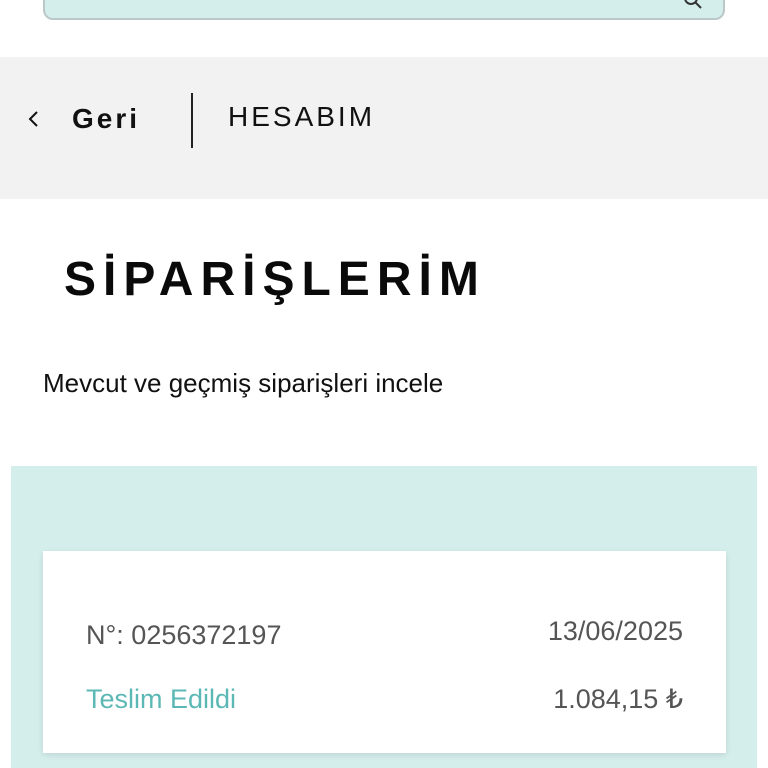 This screenshot has width=768, height=768. What do you see at coordinates (161, 699) in the screenshot?
I see `order-status: Teslim Edildi` at bounding box center [161, 699].